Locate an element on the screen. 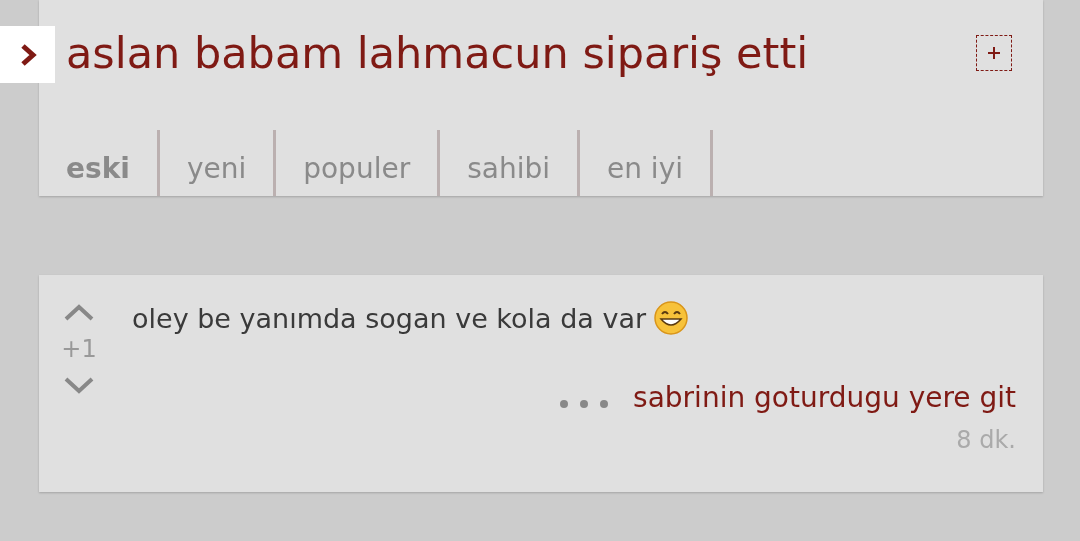 The image size is (1080, 541). sort-tab: sahibi is located at coordinates (510, 163).